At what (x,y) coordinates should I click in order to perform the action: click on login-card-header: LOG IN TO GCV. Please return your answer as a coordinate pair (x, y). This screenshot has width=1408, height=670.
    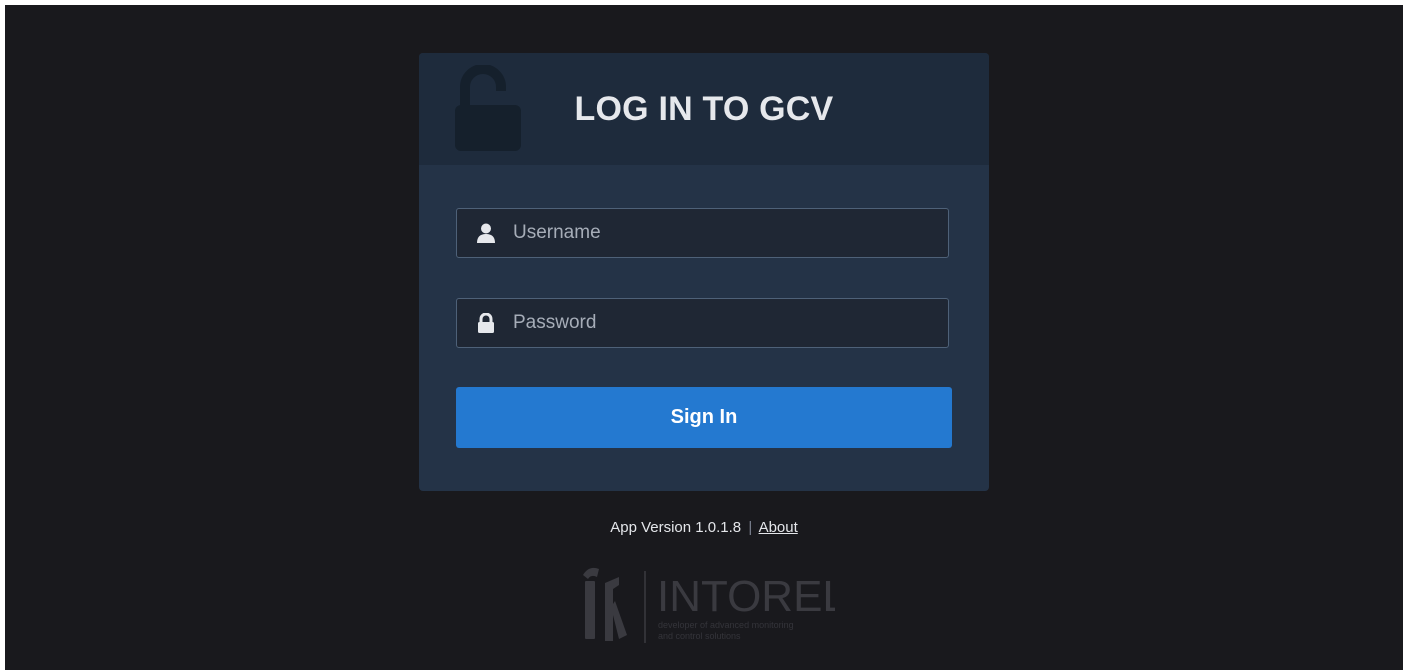
    Looking at the image, I should click on (704, 109).